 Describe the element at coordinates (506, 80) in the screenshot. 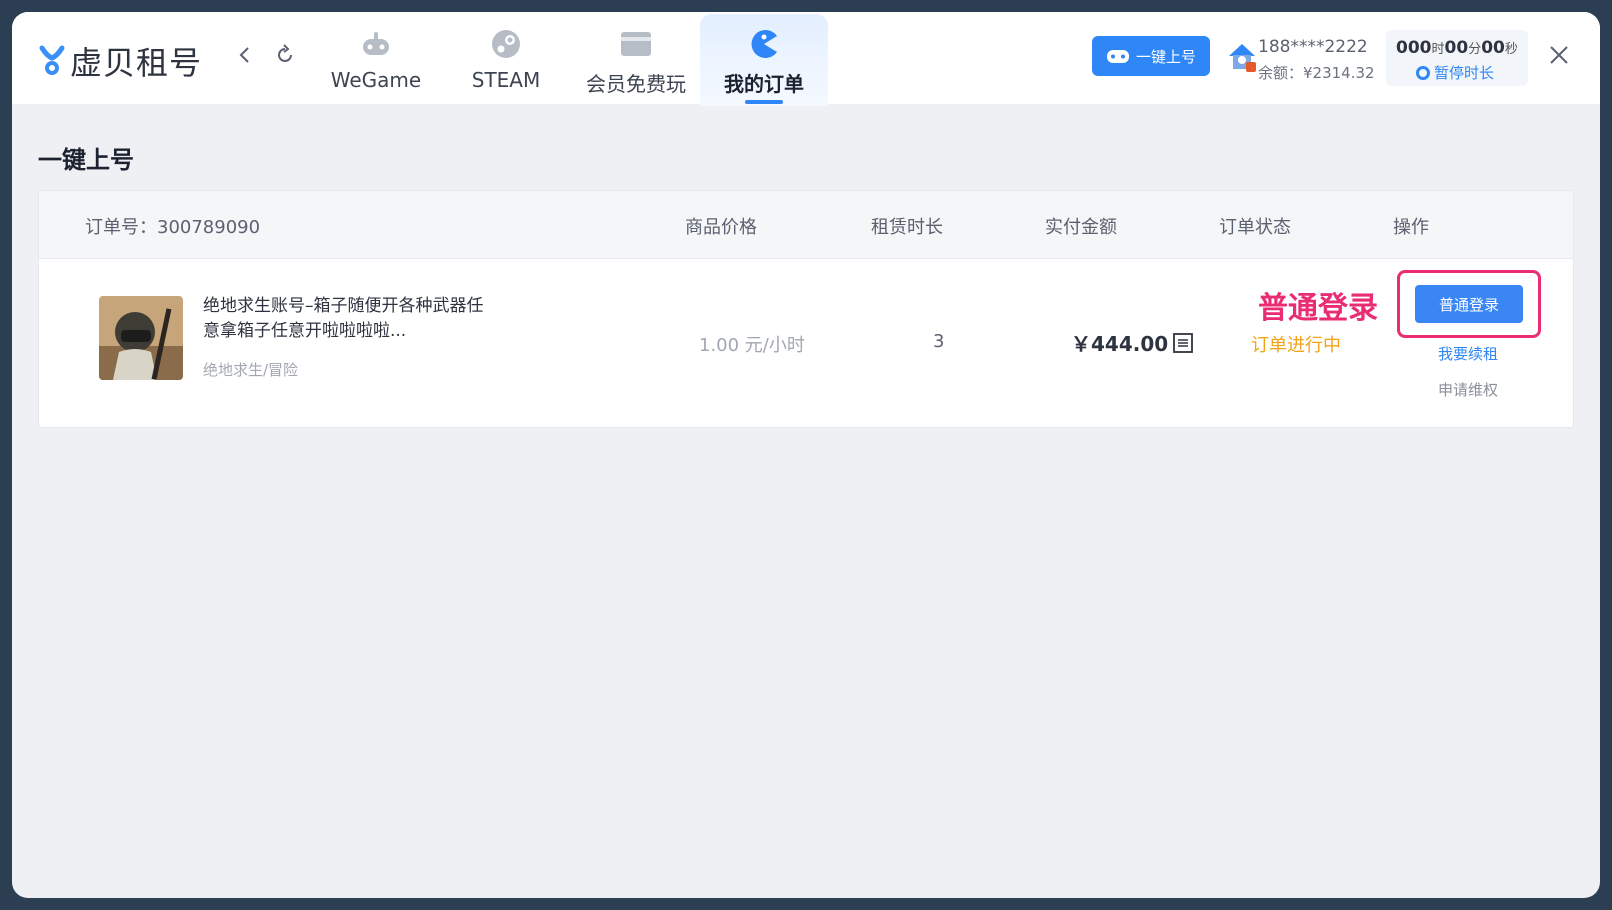

I see `tab-label: STEAM` at that location.